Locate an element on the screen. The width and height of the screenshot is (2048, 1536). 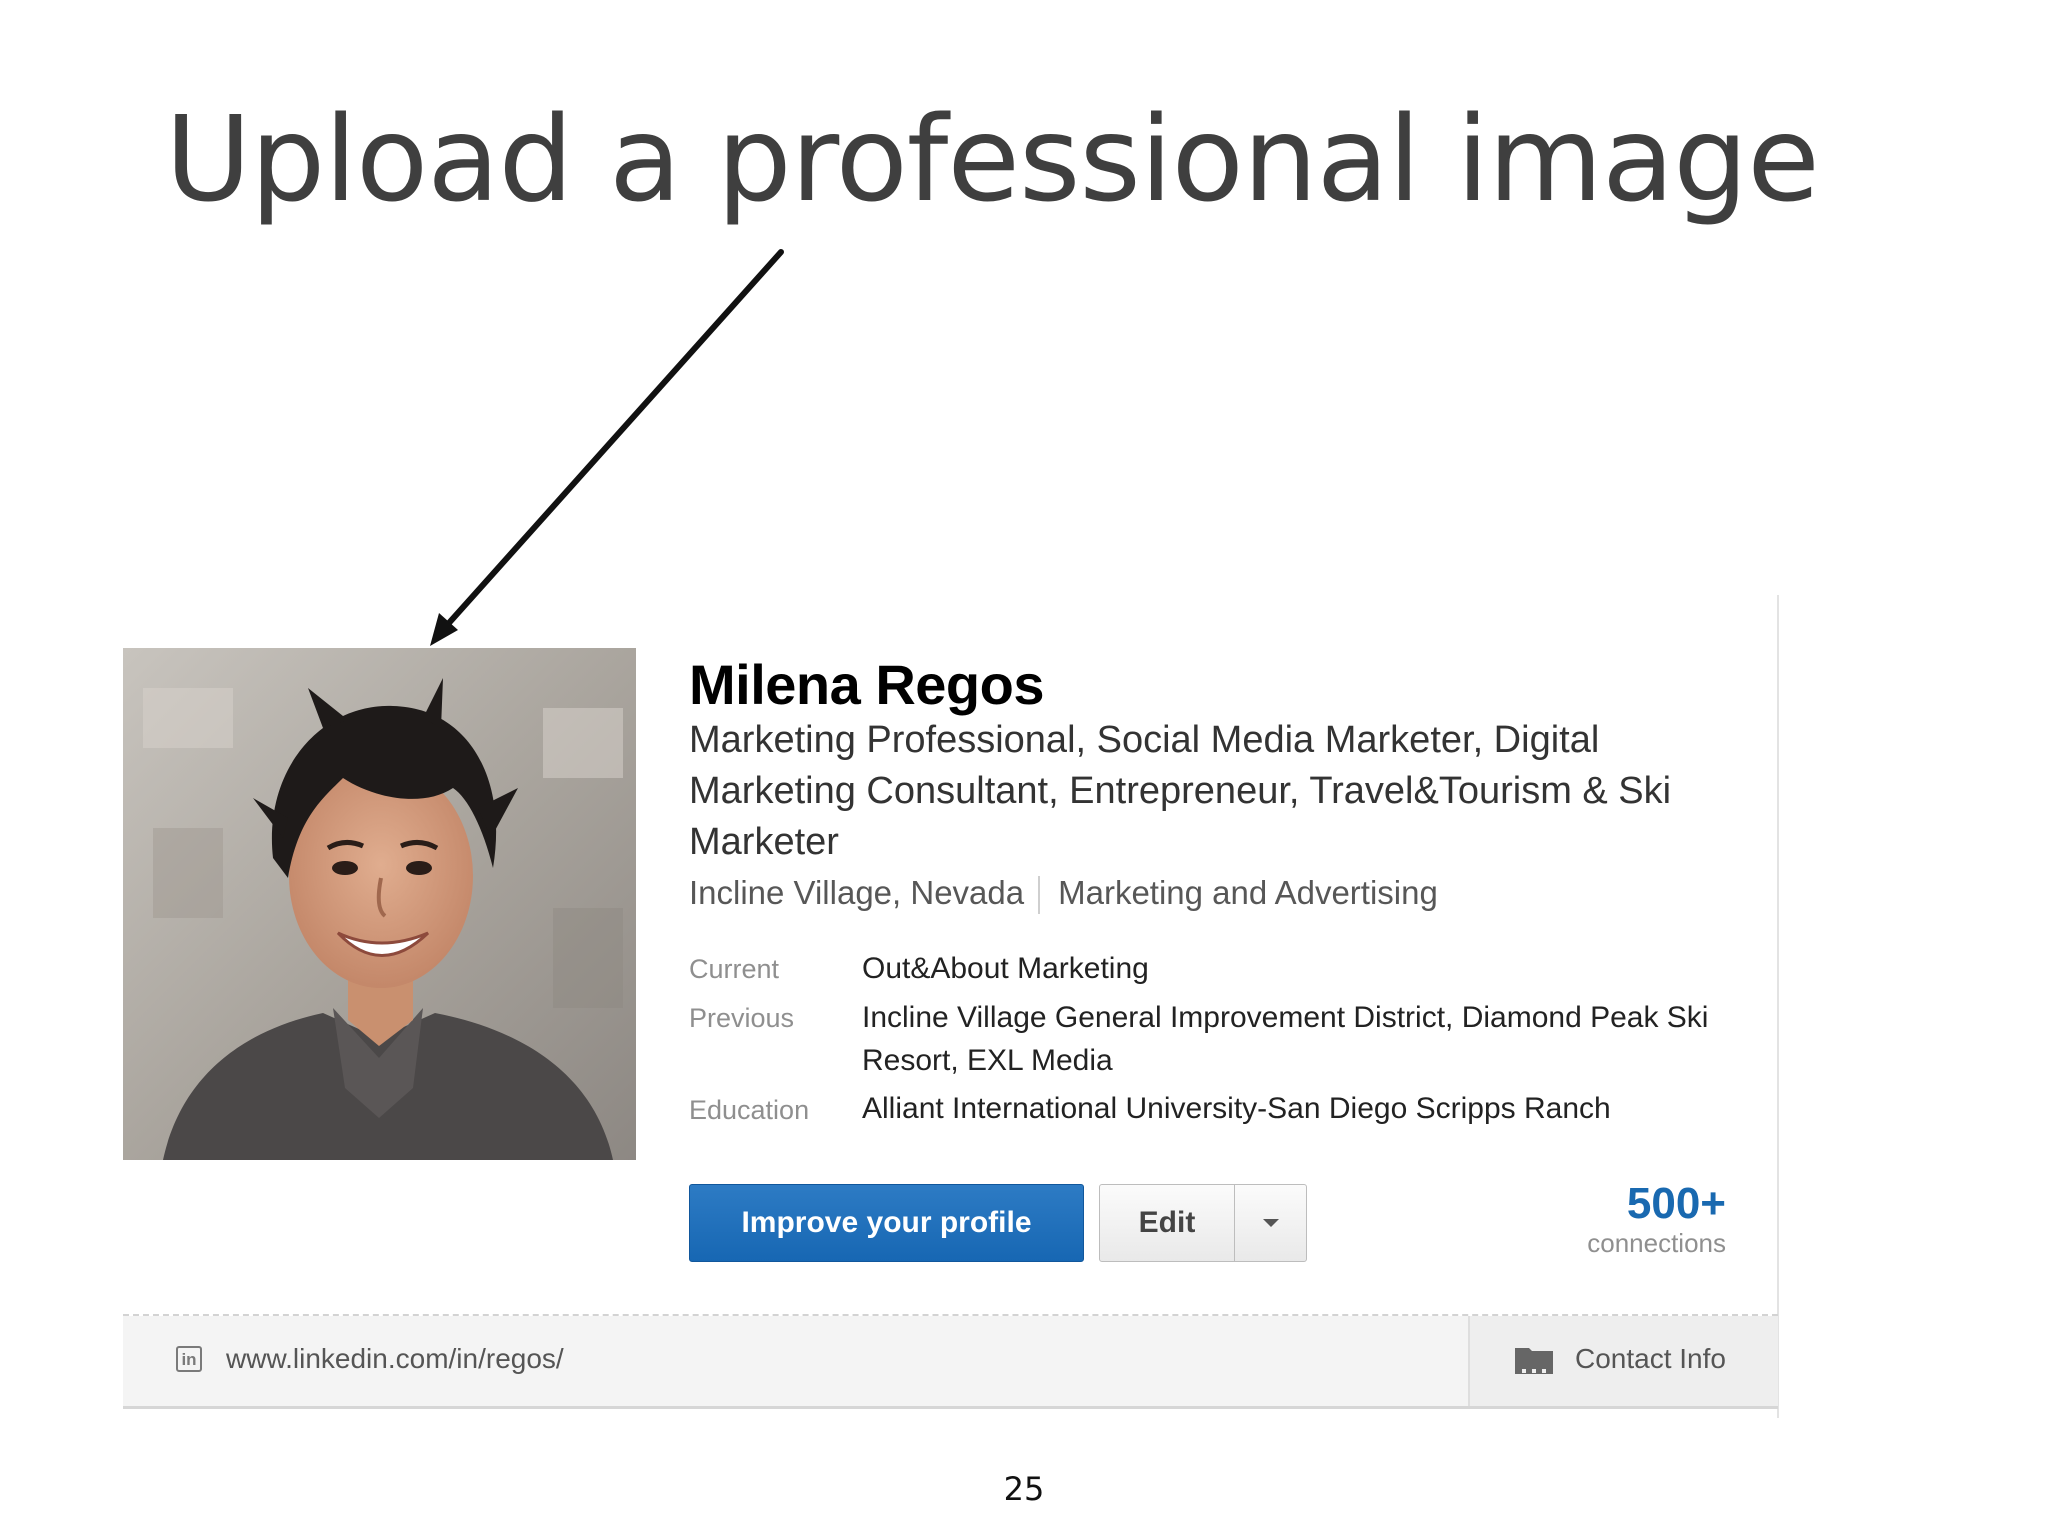
profile-location-link: Incline Village, Nevada is located at coordinates (856, 892).